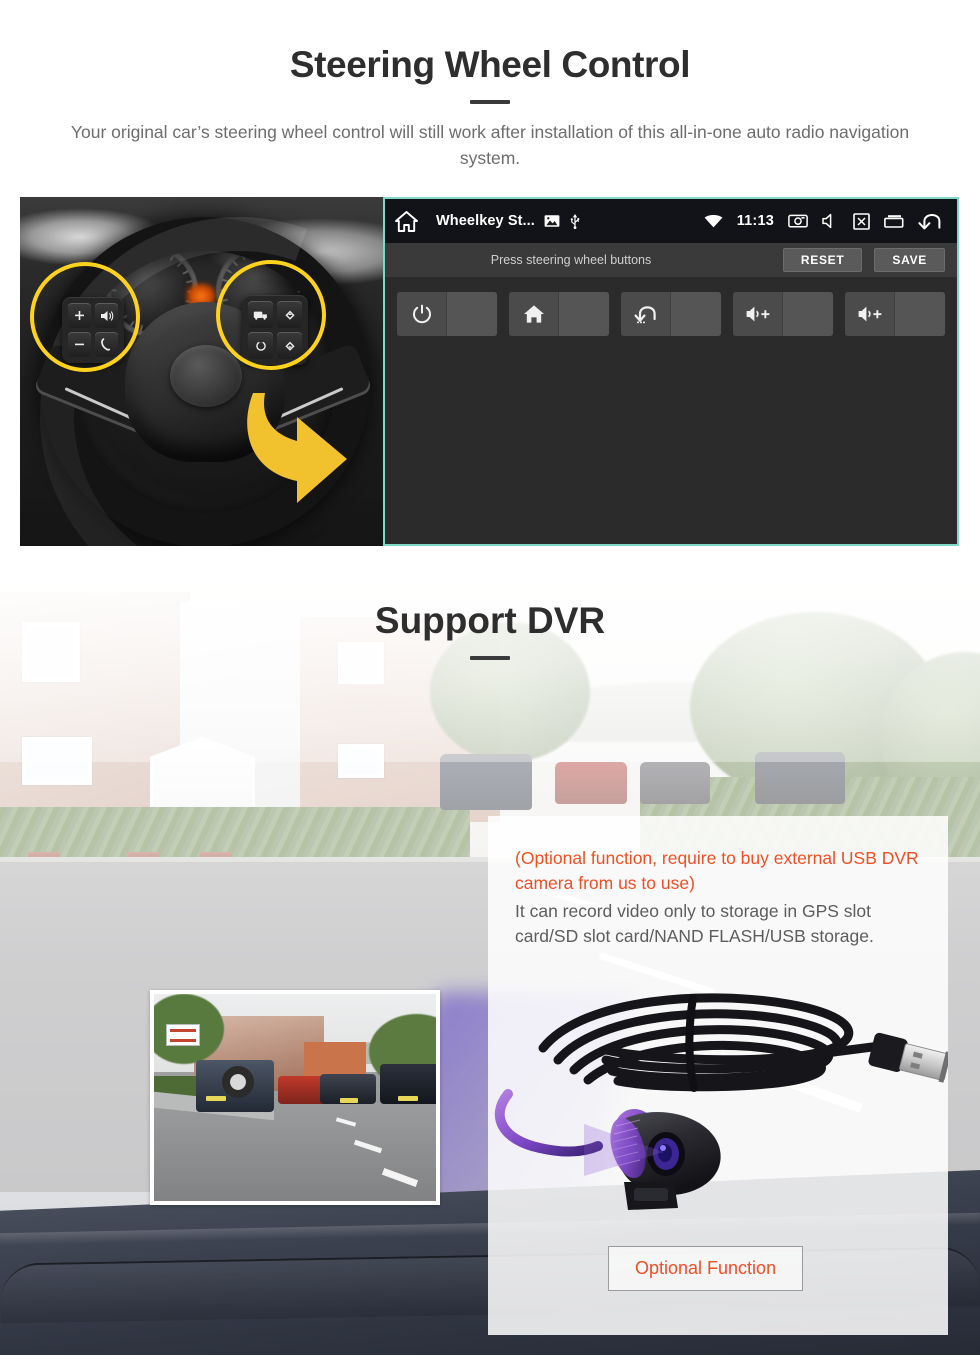  What do you see at coordinates (822, 260) in the screenshot?
I see `reset-button: RESET` at bounding box center [822, 260].